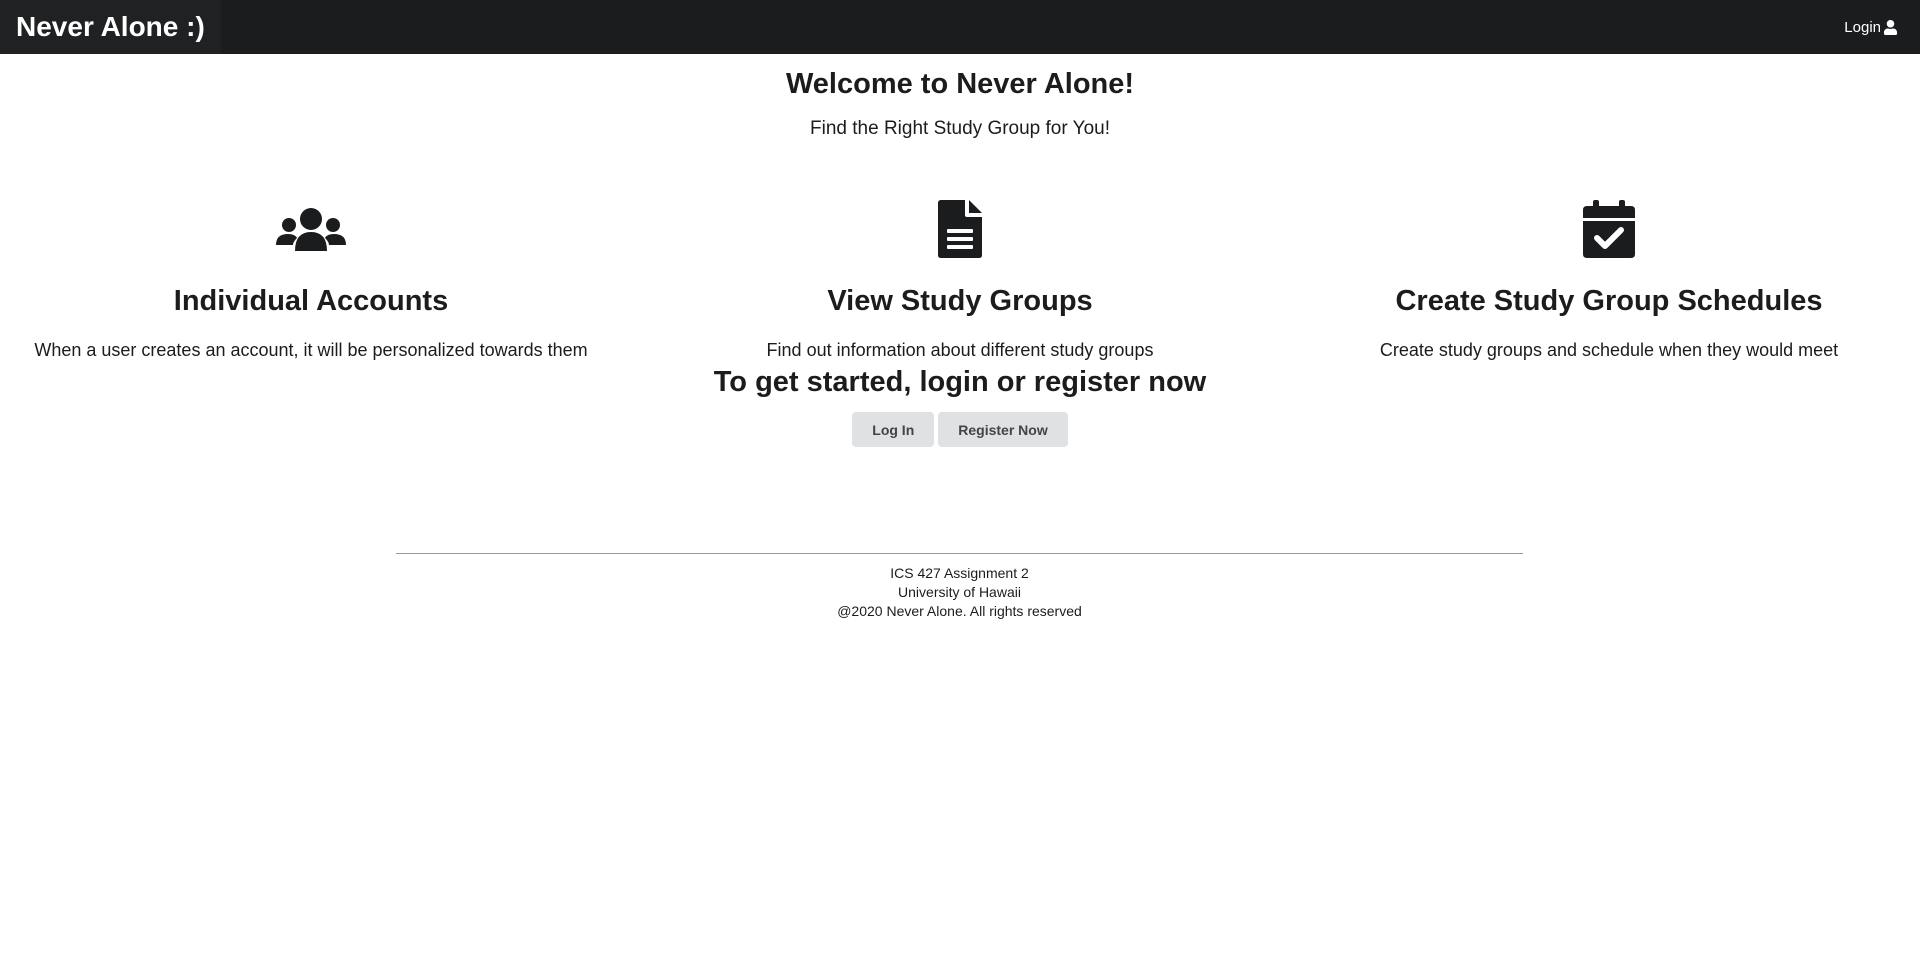 This screenshot has height=961, width=1920. I want to click on brand-link: Never Alone :), so click(110, 27).